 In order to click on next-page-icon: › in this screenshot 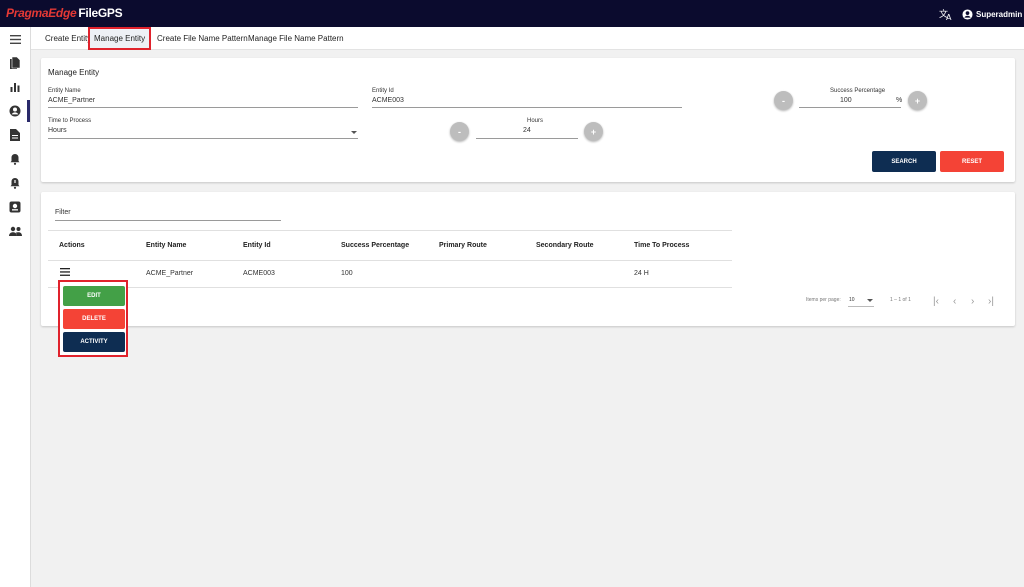, I will do `click(972, 301)`.